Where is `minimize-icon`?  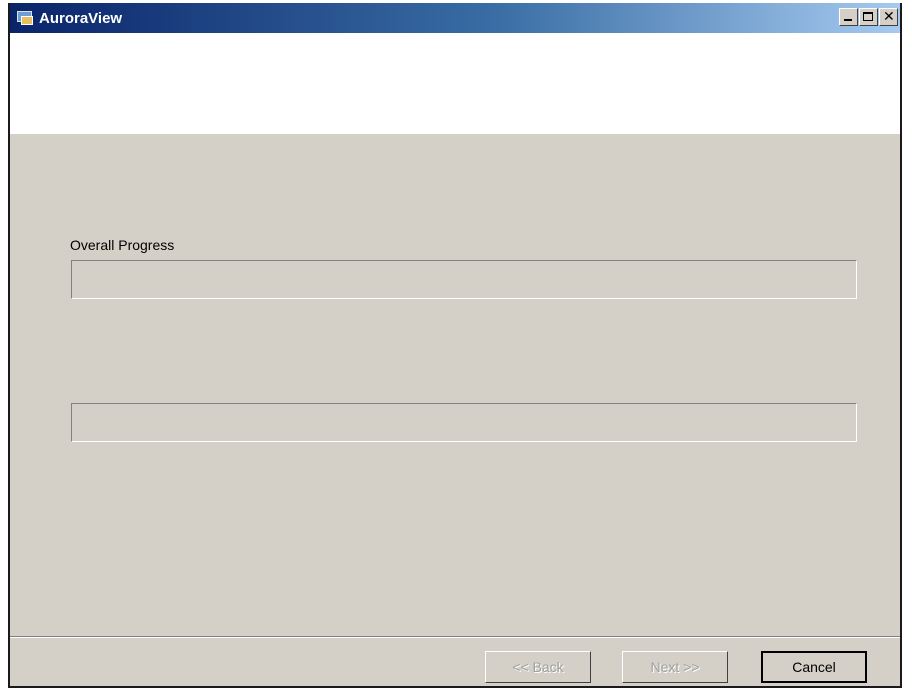
minimize-icon is located at coordinates (848, 20).